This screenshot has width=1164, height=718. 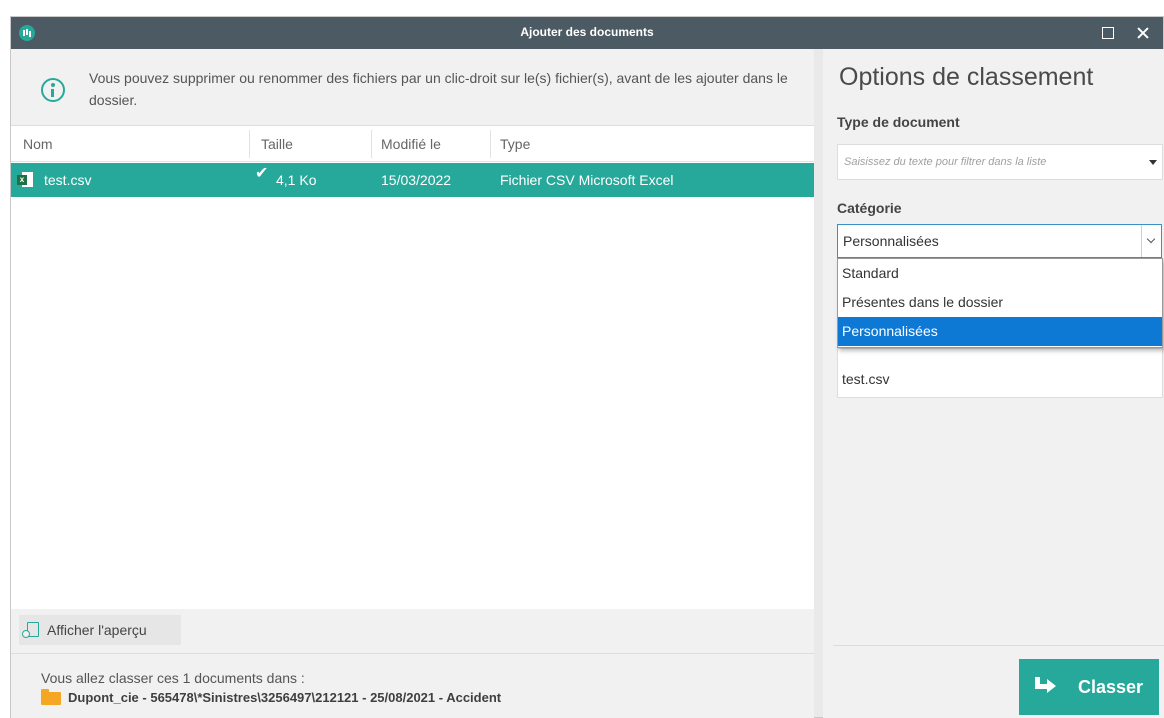 What do you see at coordinates (296, 180) in the screenshot?
I see `file-size: 4,1 Ko` at bounding box center [296, 180].